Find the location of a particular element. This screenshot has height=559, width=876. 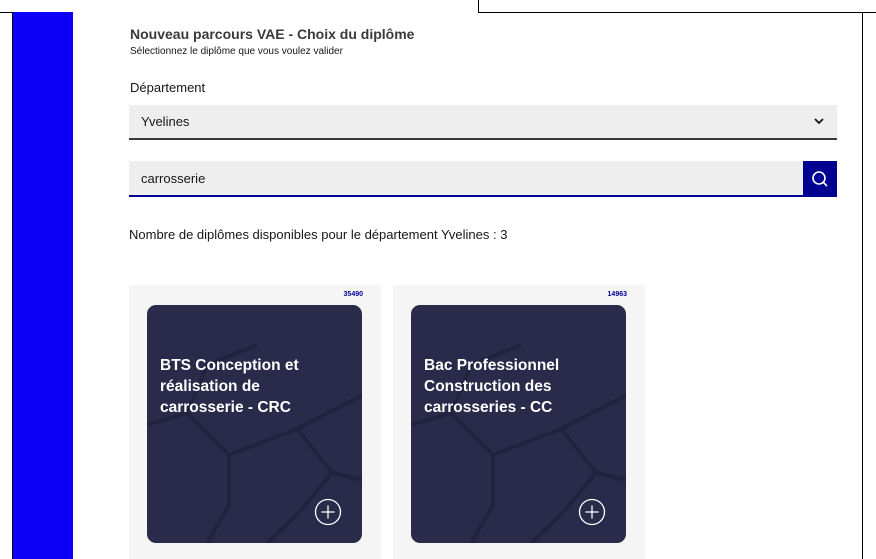

department-label: Département is located at coordinates (168, 87).